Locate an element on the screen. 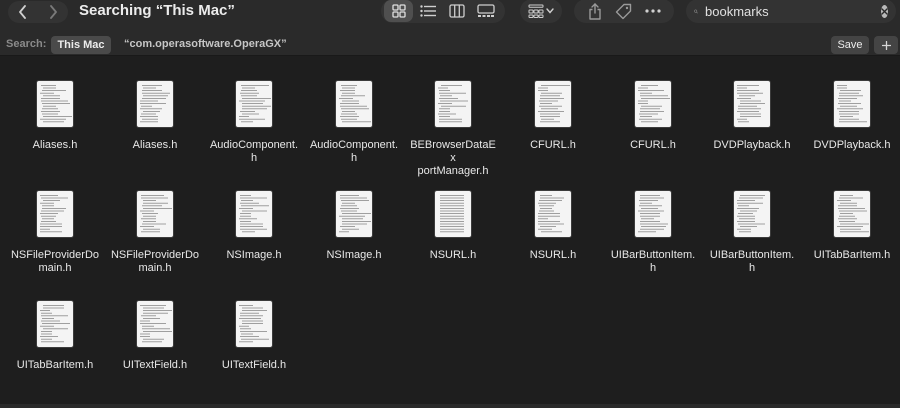  file-name: NSURL.h is located at coordinates (553, 255).